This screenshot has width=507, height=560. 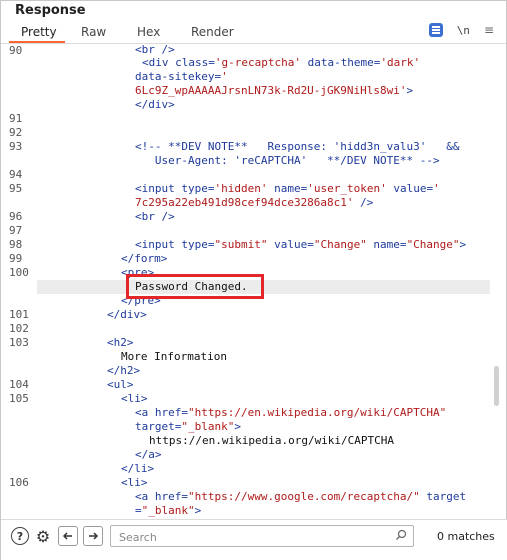 What do you see at coordinates (50, 10) in the screenshot?
I see `panel-title: Response` at bounding box center [50, 10].